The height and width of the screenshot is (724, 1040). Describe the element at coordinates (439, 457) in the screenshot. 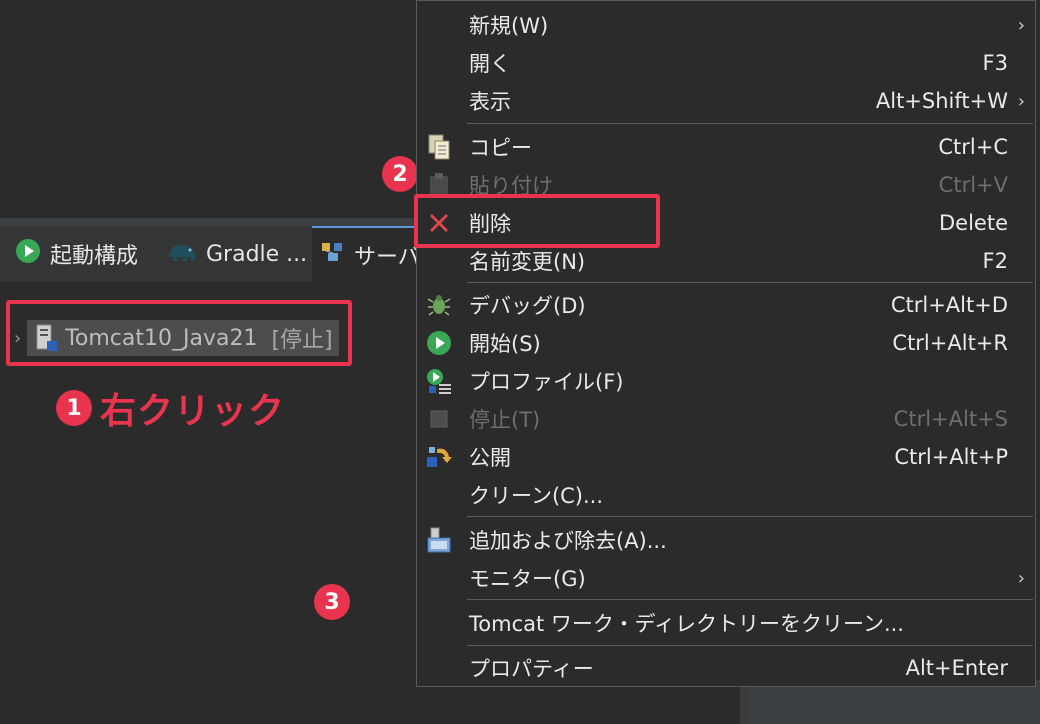

I see `publish-icon` at that location.